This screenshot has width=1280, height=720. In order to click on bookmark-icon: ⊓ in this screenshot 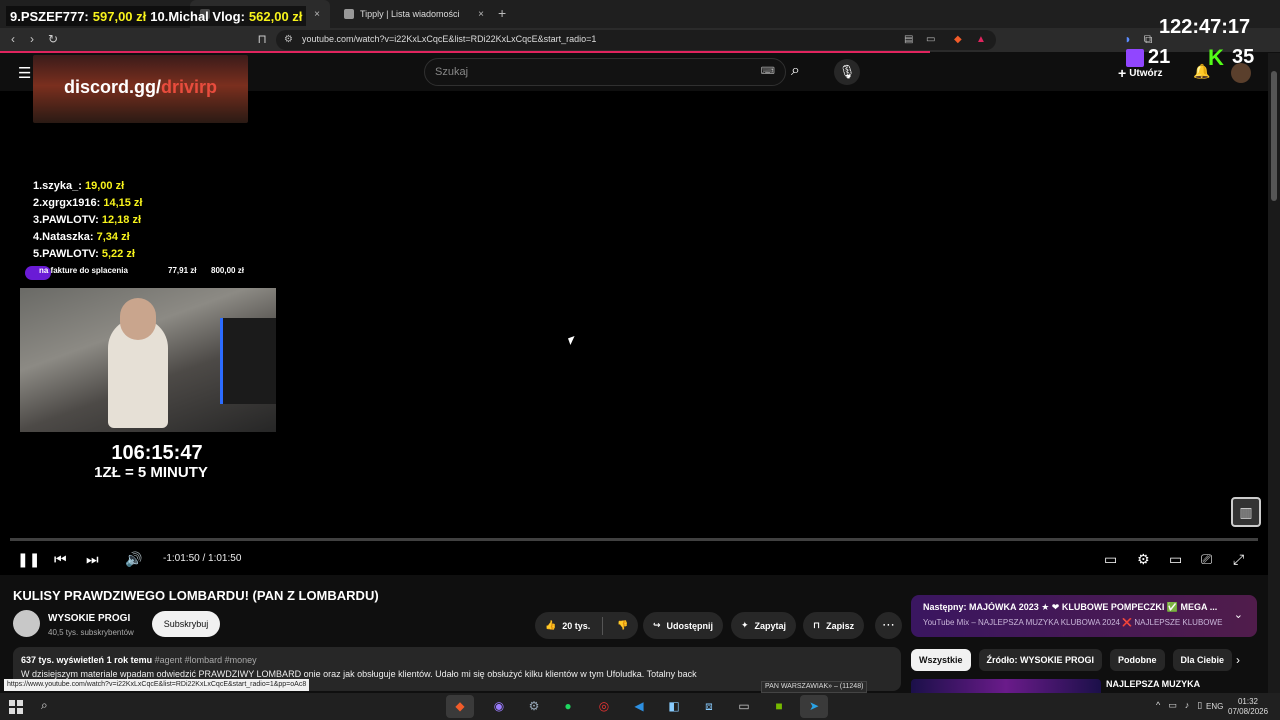, I will do `click(262, 39)`.